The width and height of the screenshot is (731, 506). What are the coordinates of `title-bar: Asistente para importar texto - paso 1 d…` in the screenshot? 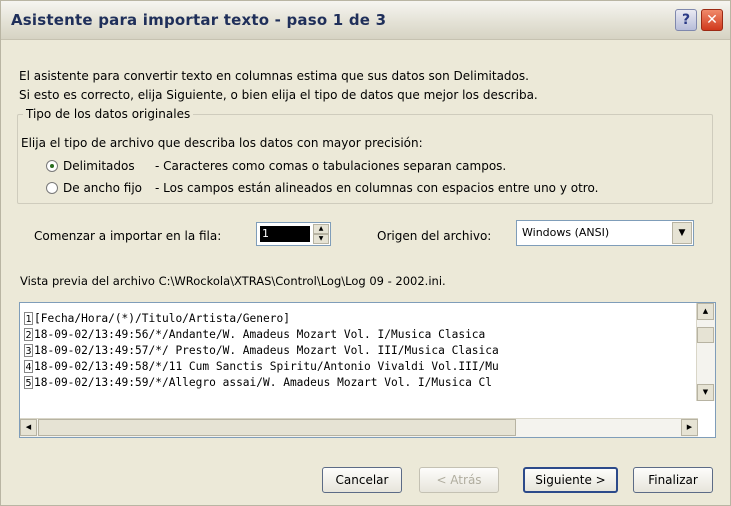 It's located at (365, 20).